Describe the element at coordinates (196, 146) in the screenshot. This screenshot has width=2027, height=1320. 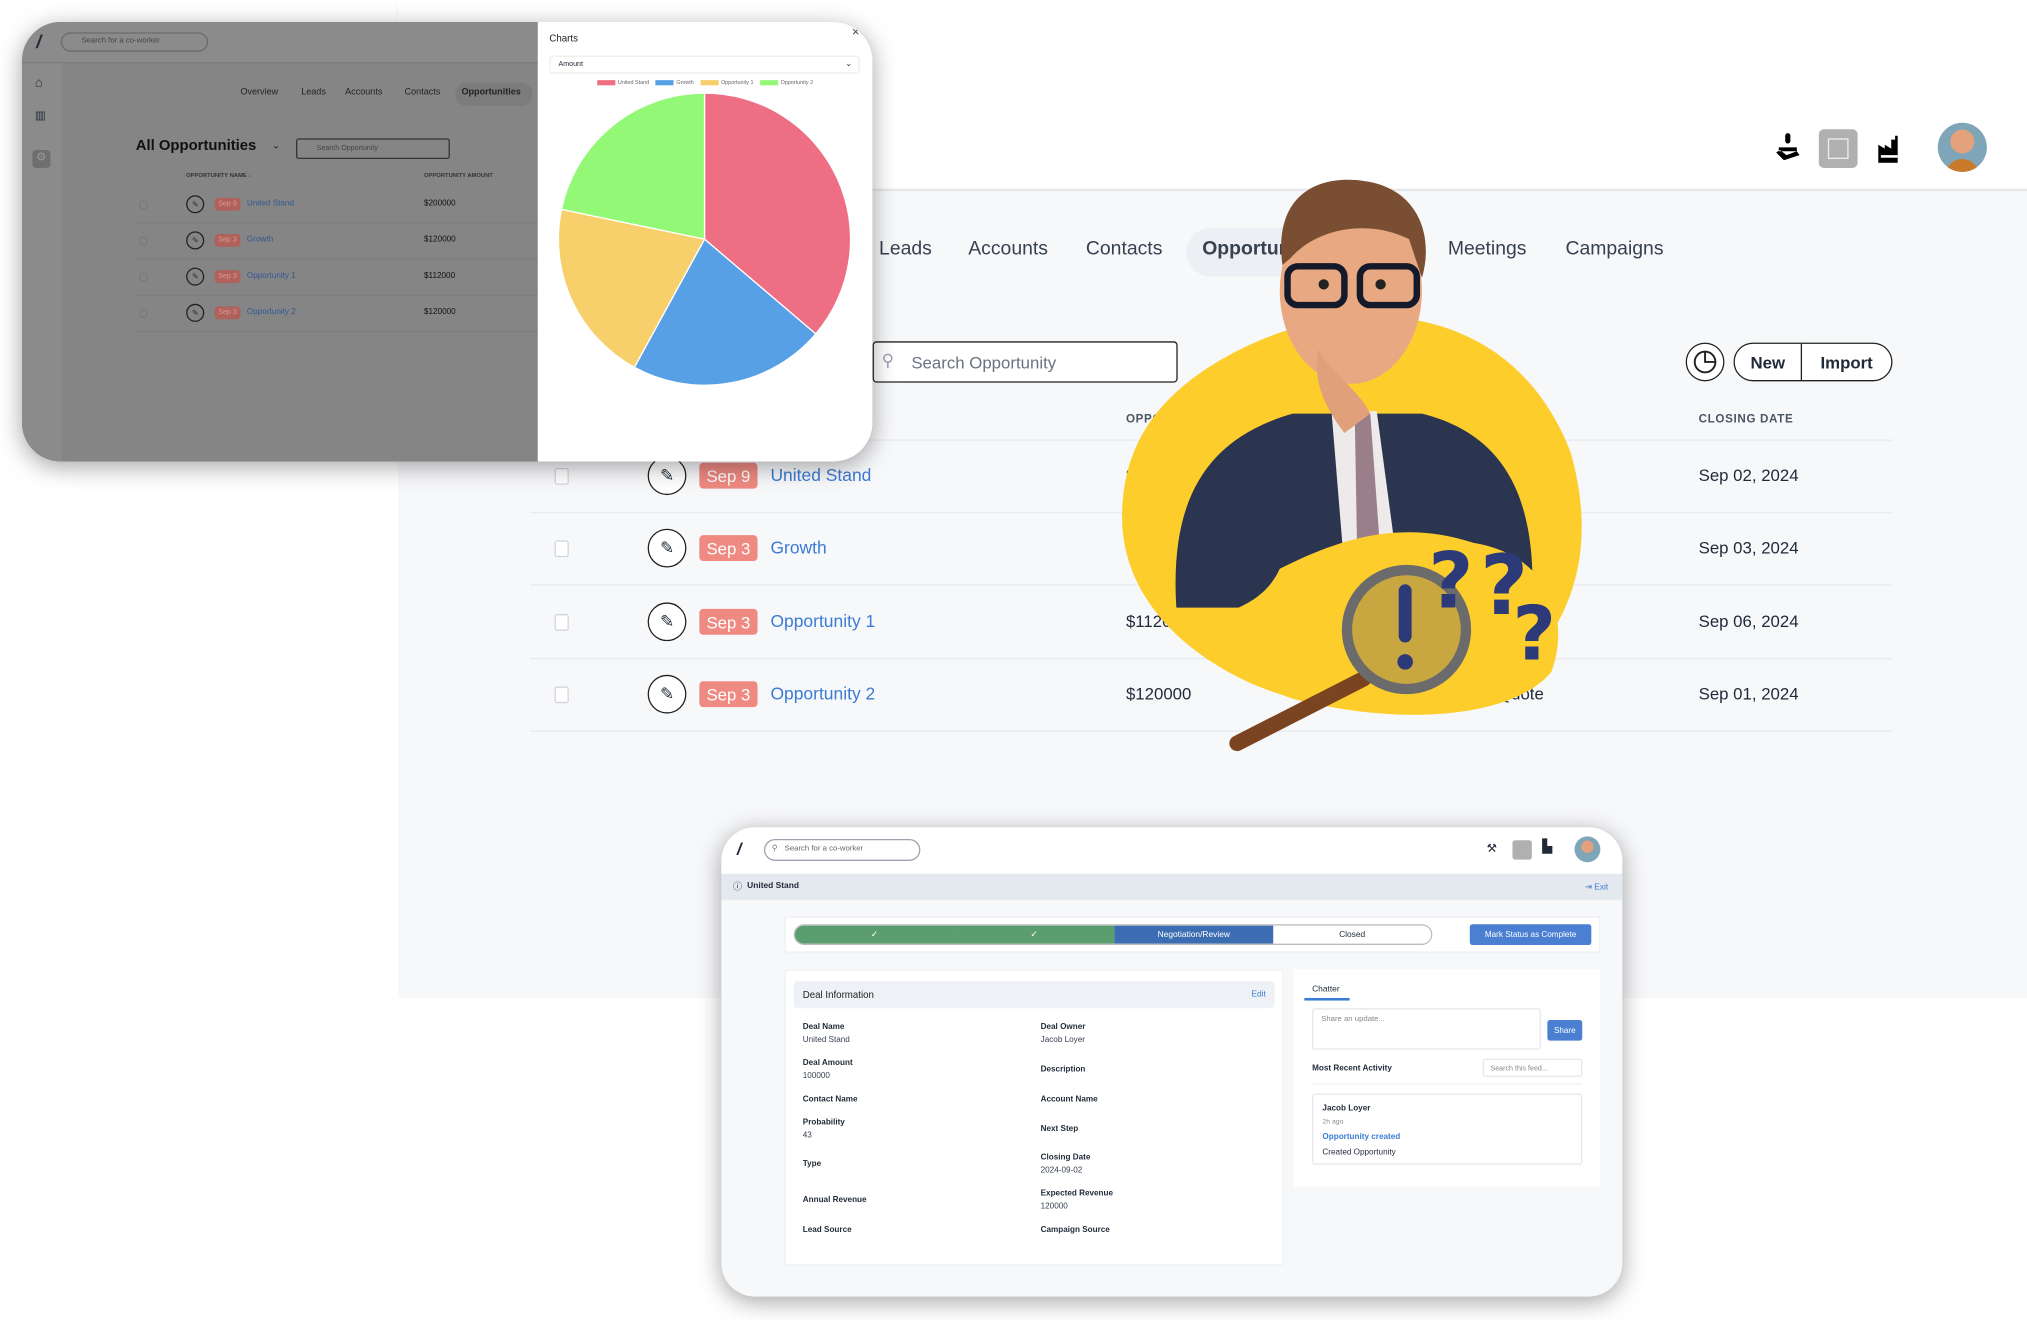
I see `list-title: All Opportunities` at that location.